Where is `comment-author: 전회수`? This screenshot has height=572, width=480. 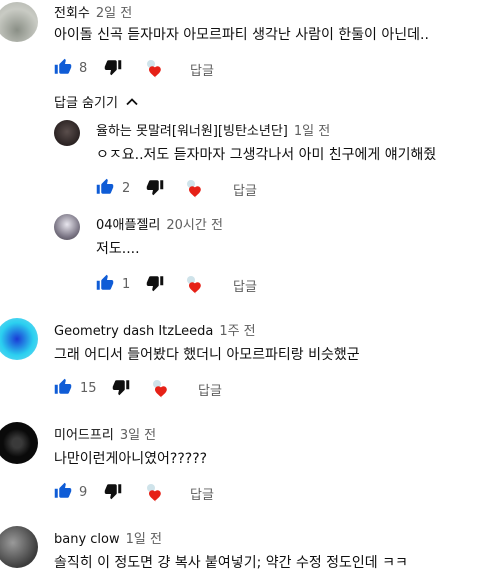
comment-author: 전회수 is located at coordinates (72, 13).